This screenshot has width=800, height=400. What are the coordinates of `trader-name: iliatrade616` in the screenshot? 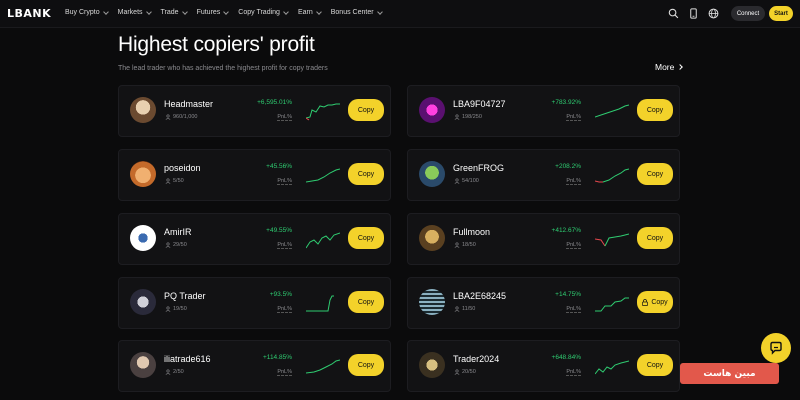 It's located at (187, 359).